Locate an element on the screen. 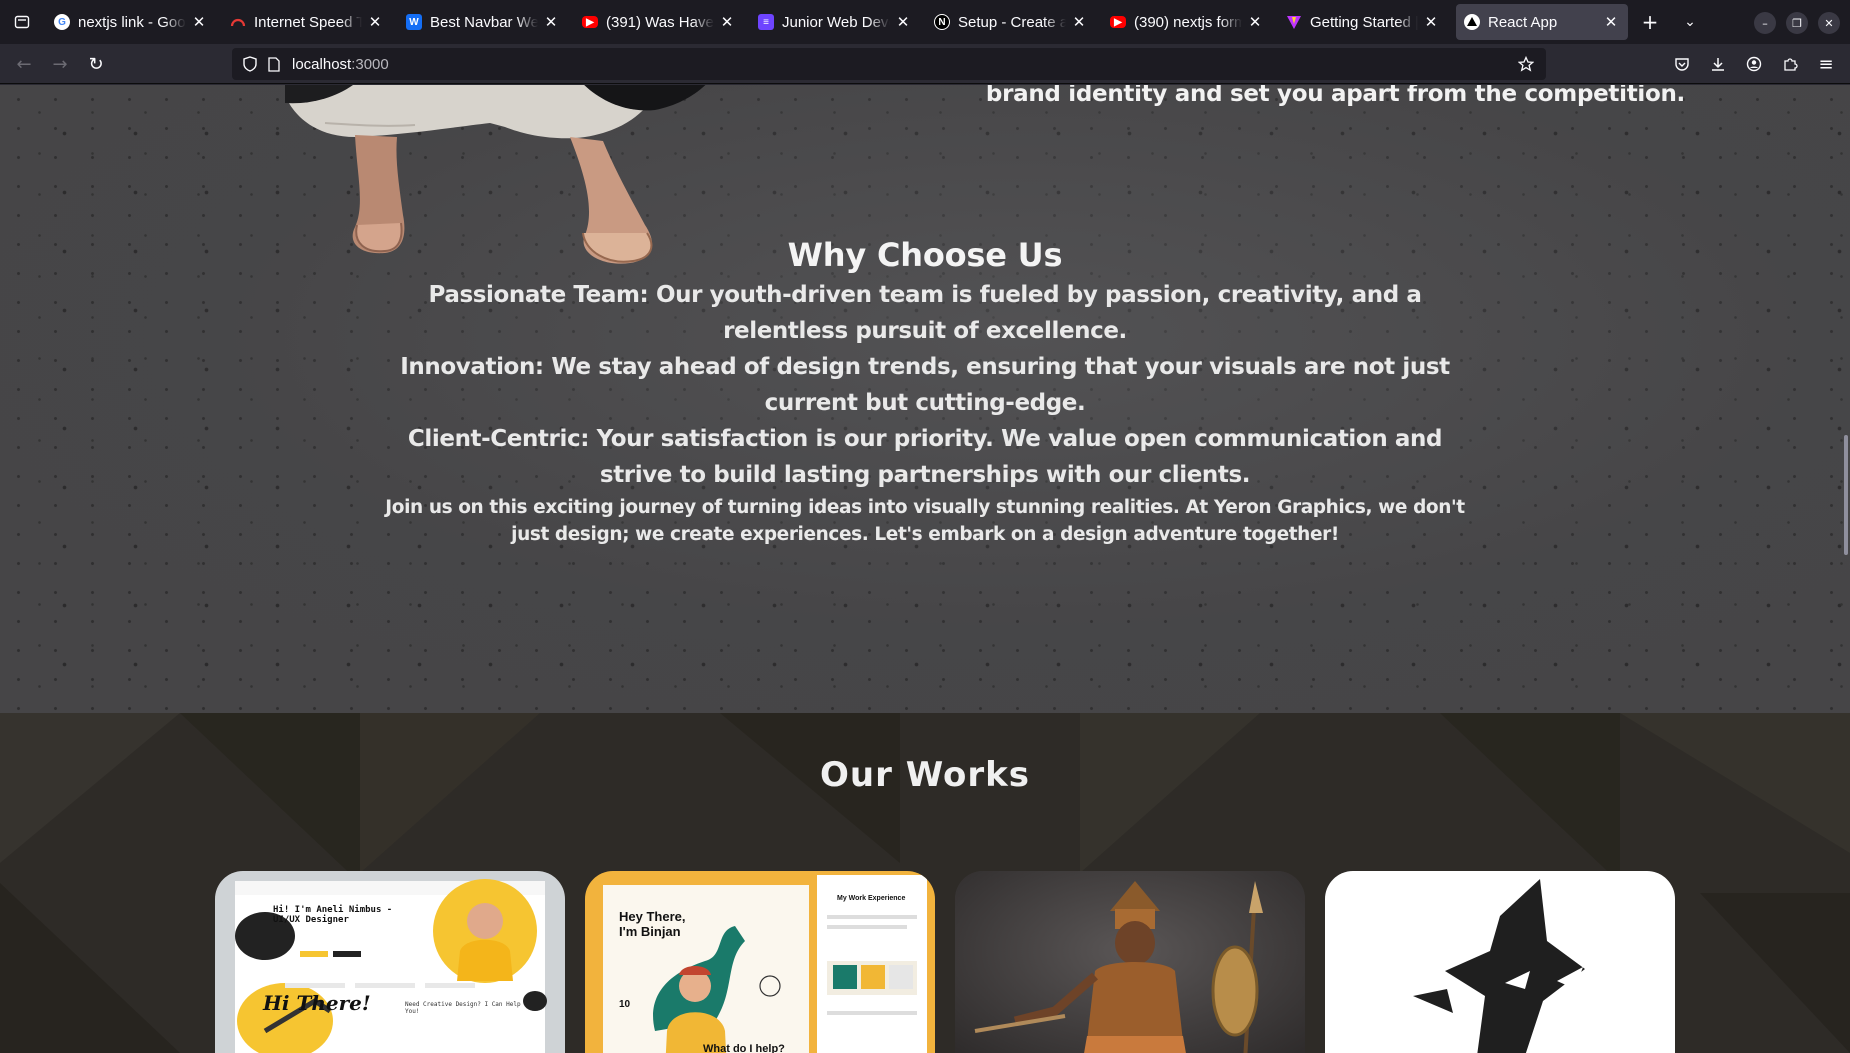  react-app-icon is located at coordinates (1472, 22).